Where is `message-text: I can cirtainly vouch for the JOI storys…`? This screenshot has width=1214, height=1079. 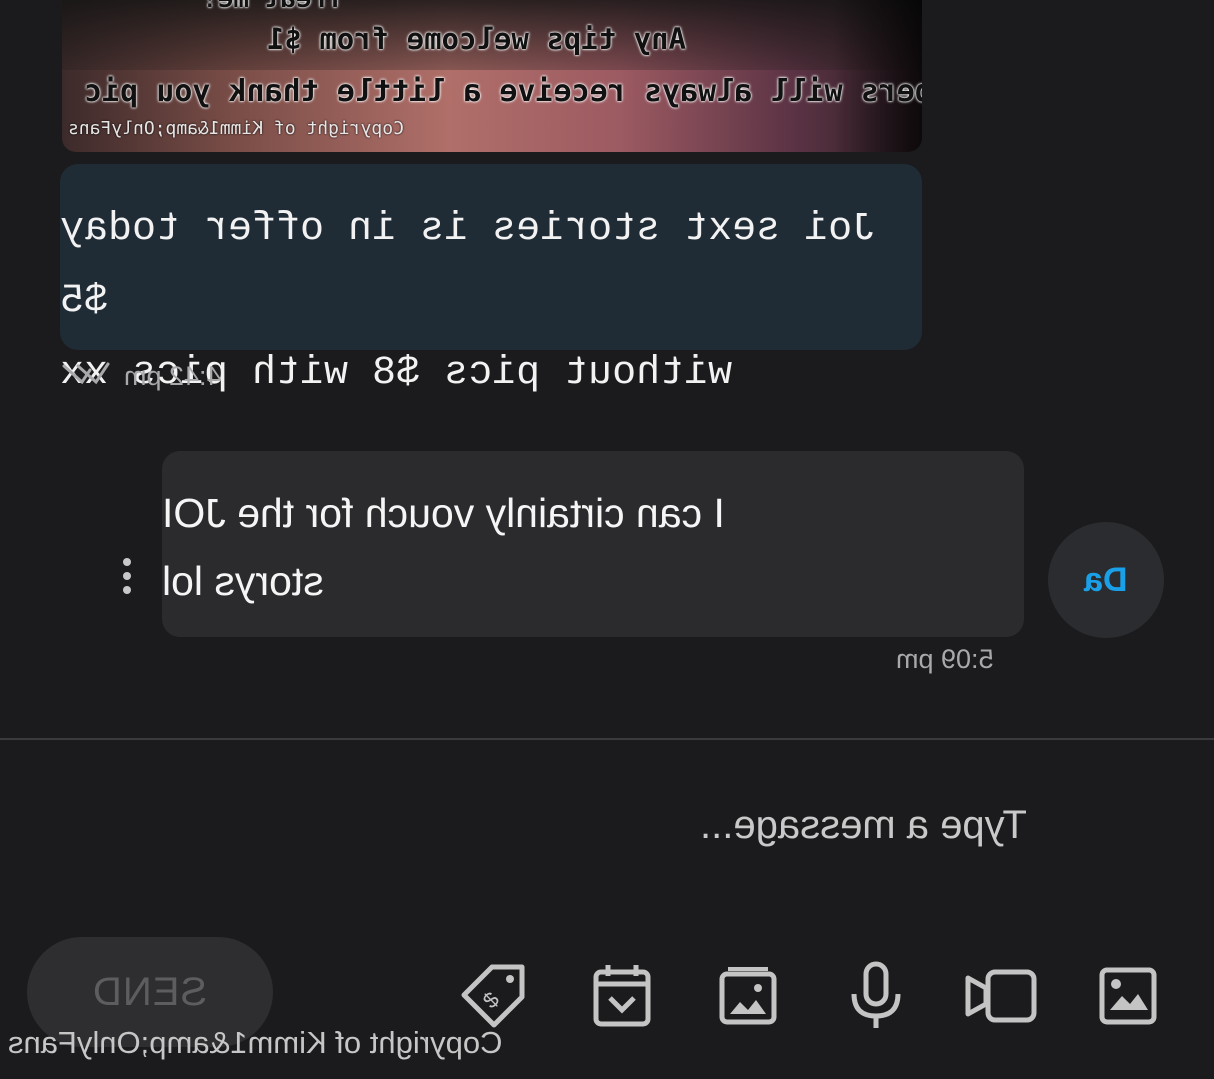 message-text: I can cirtainly vouch for the JOI storys… is located at coordinates (443, 547).